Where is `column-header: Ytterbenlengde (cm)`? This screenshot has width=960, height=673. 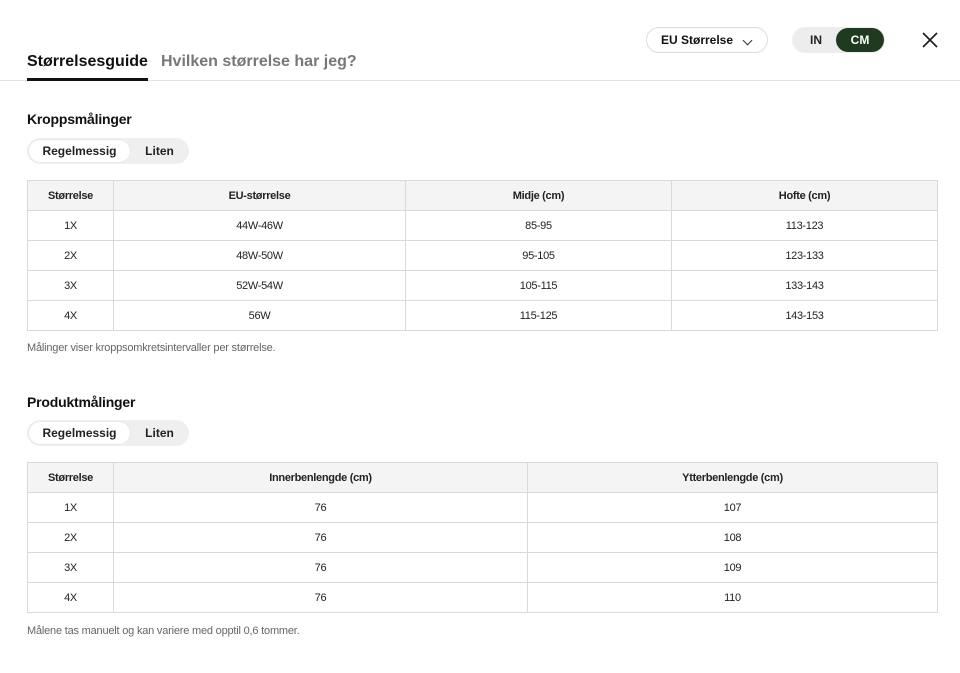
column-header: Ytterbenlengde (cm) is located at coordinates (732, 477).